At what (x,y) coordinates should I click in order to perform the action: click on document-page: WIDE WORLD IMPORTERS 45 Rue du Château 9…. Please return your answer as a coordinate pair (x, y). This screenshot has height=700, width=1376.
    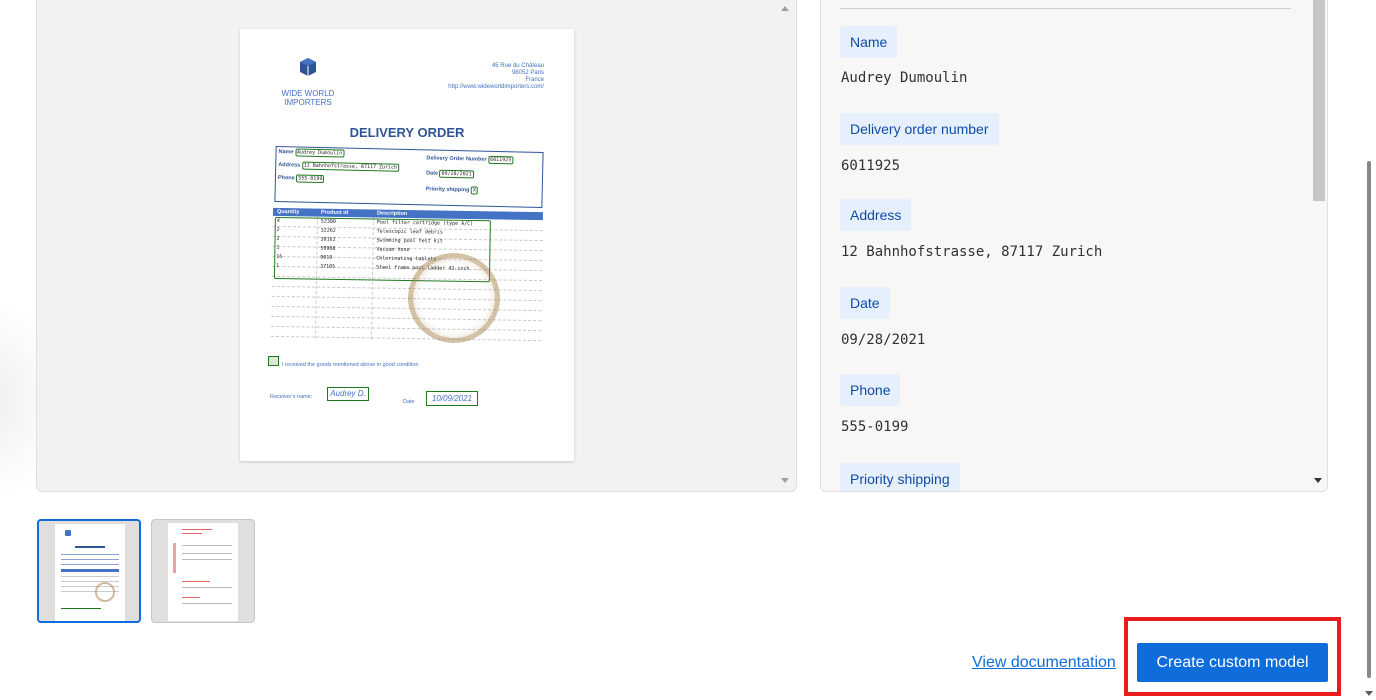
    Looking at the image, I should click on (407, 245).